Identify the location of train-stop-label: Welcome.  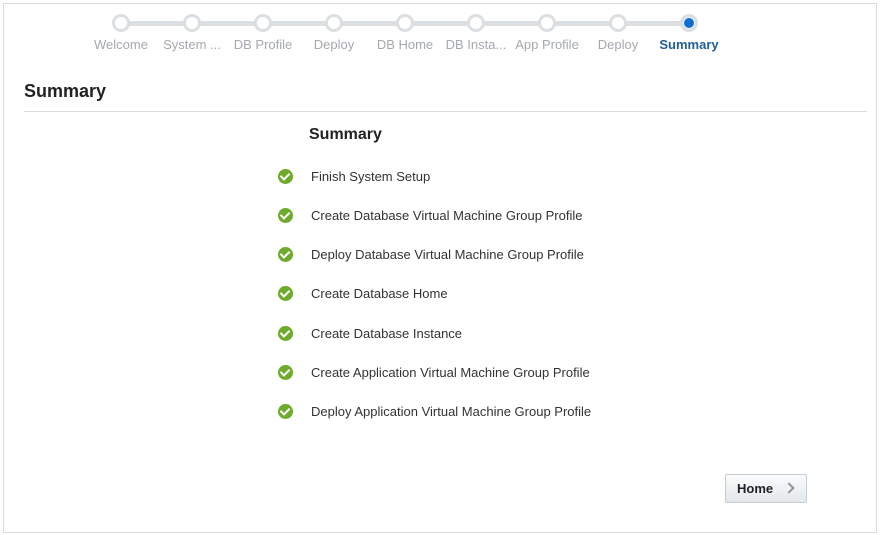
(121, 44).